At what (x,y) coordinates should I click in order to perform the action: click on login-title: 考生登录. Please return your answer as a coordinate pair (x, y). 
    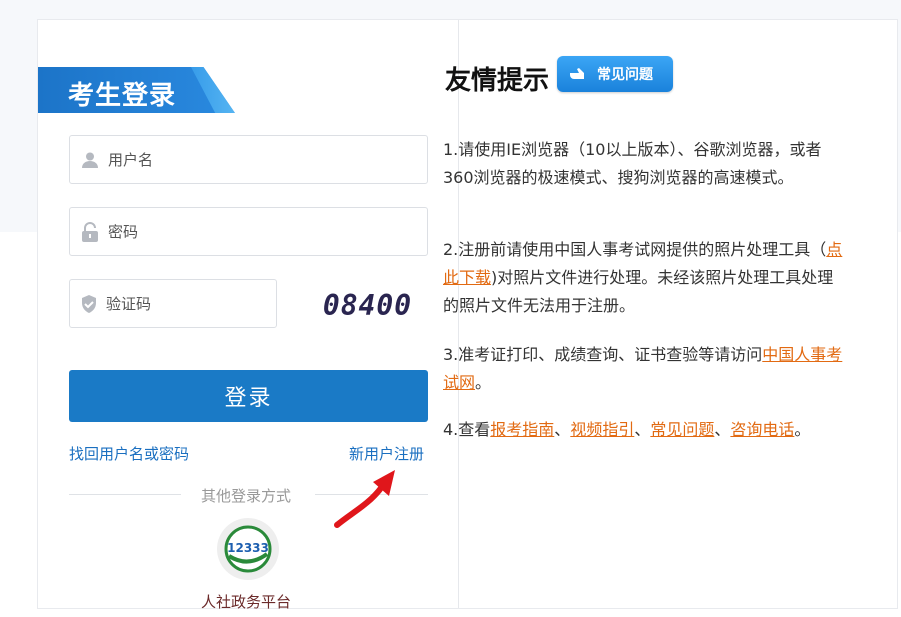
    Looking at the image, I should click on (122, 96).